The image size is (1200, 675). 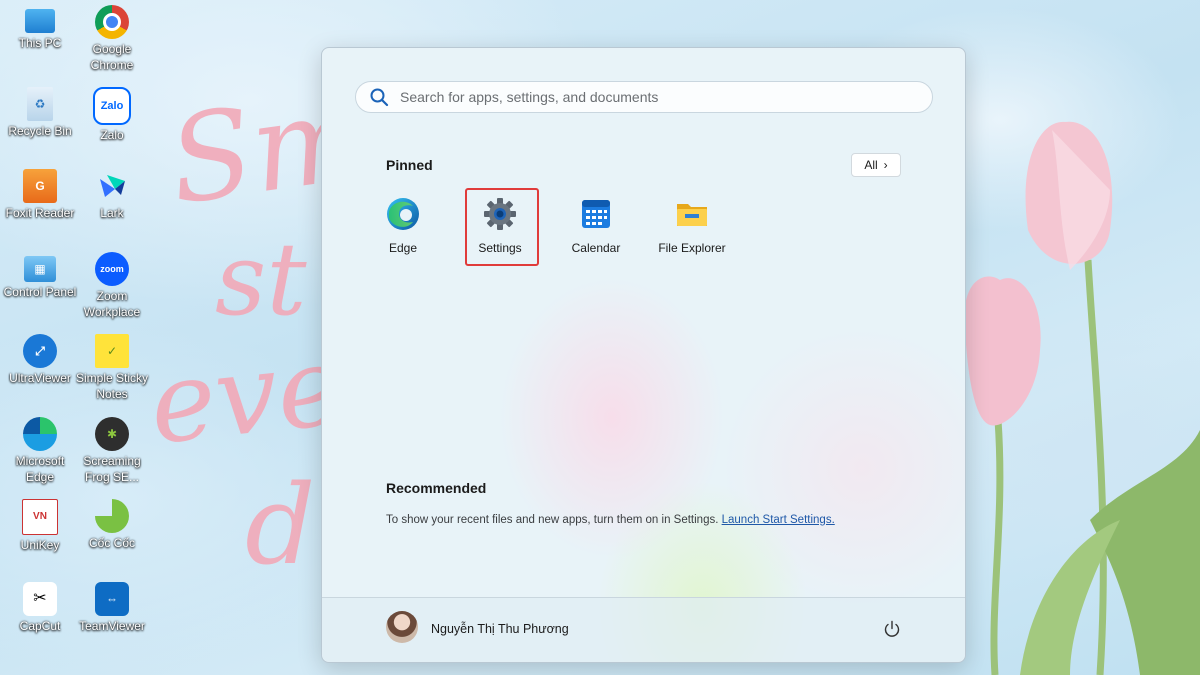 What do you see at coordinates (112, 186) in the screenshot?
I see `lark-icon` at bounding box center [112, 186].